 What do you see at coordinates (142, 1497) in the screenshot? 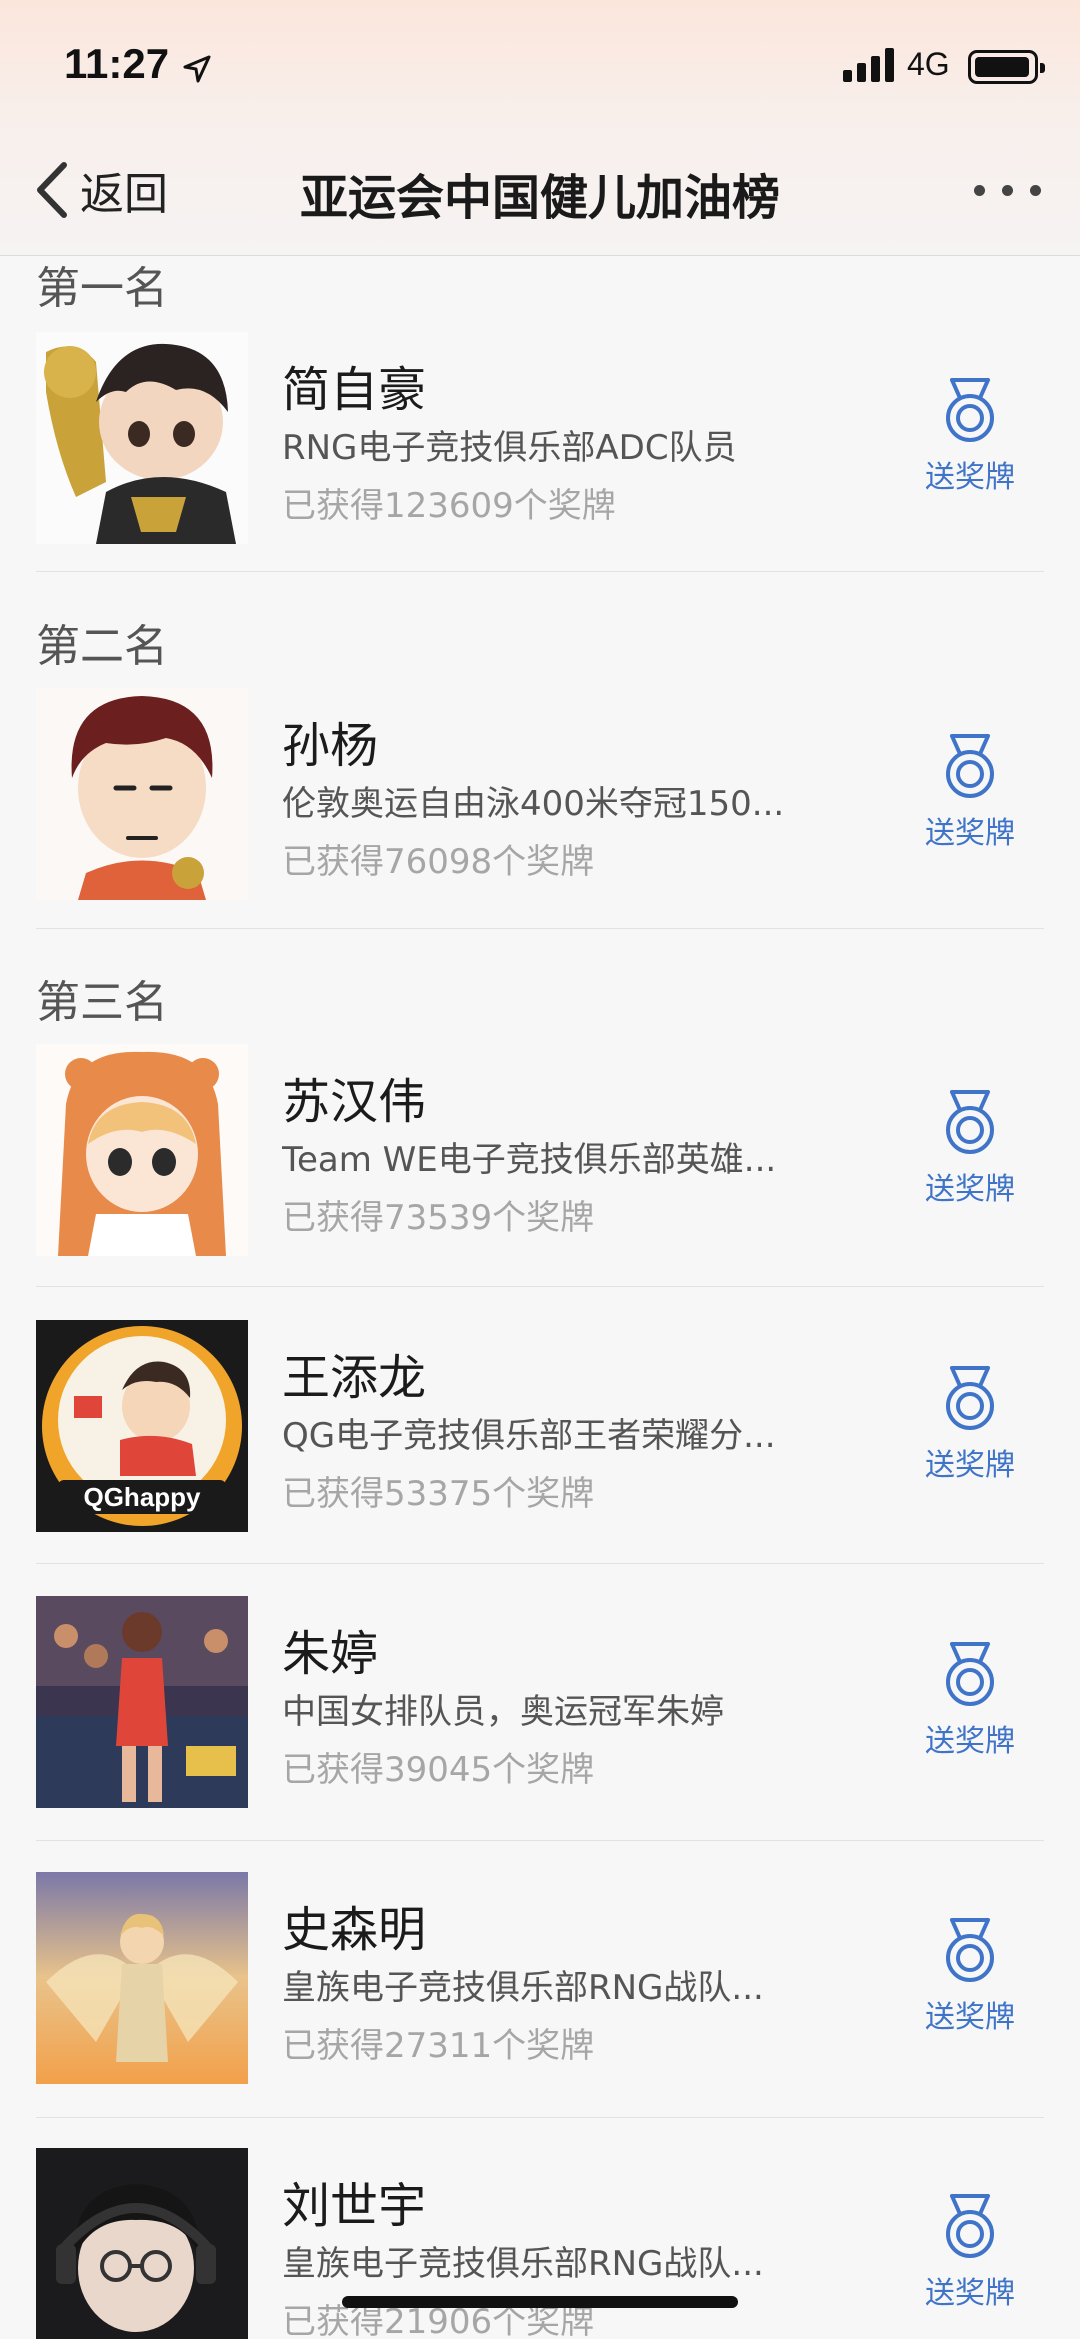
I see `qghappy-logo-text: QGhappy` at bounding box center [142, 1497].